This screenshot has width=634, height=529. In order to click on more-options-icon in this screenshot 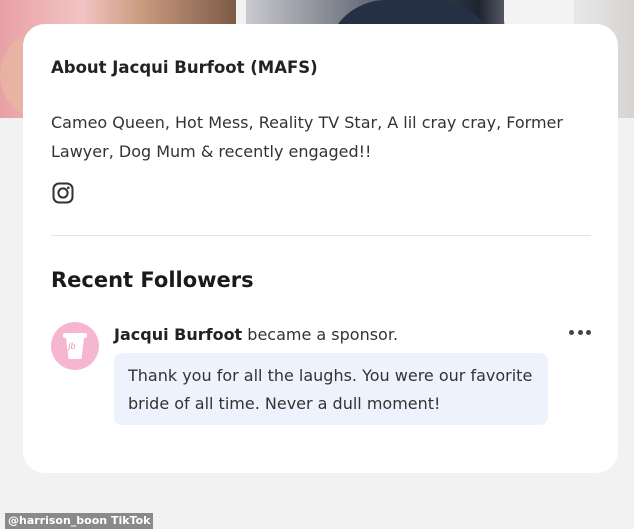, I will do `click(580, 332)`.